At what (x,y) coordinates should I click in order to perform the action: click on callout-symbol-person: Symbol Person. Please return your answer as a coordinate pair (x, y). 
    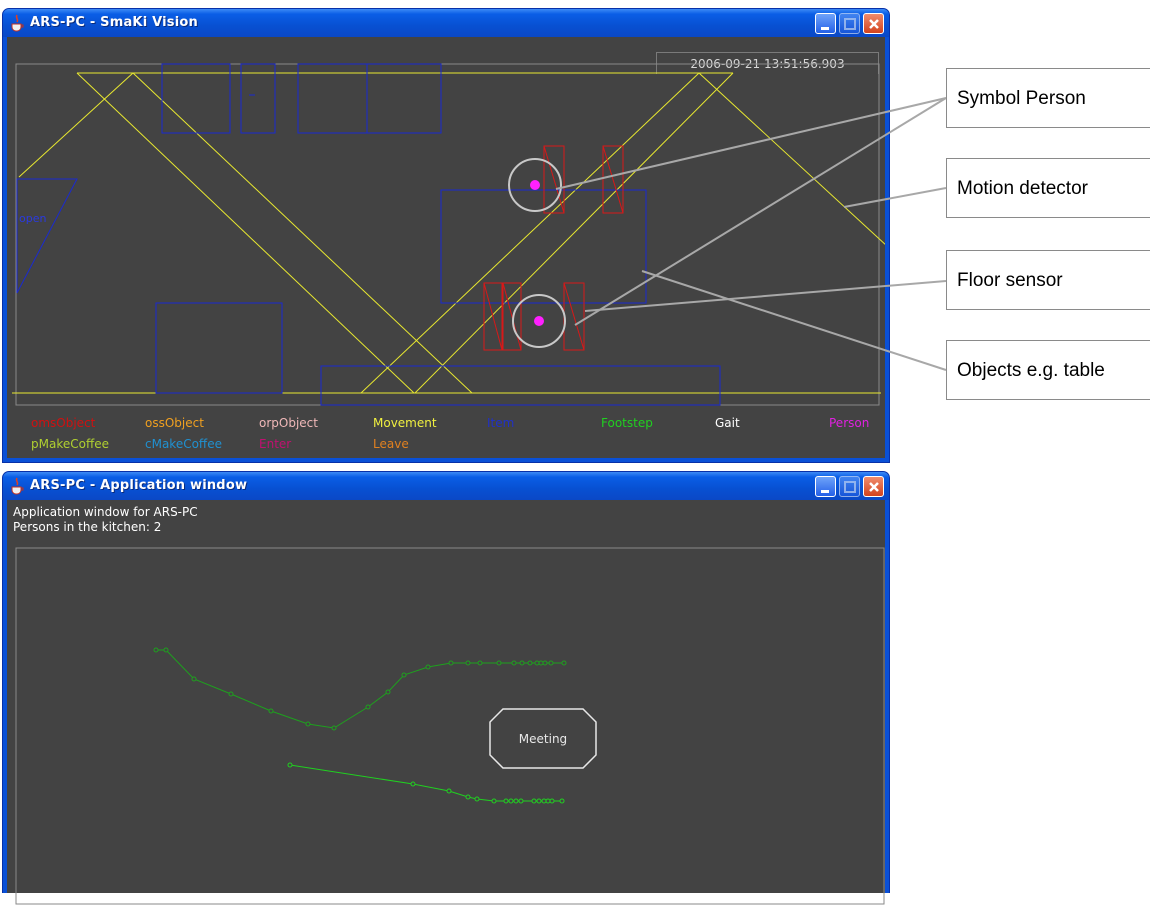
    Looking at the image, I should click on (1048, 98).